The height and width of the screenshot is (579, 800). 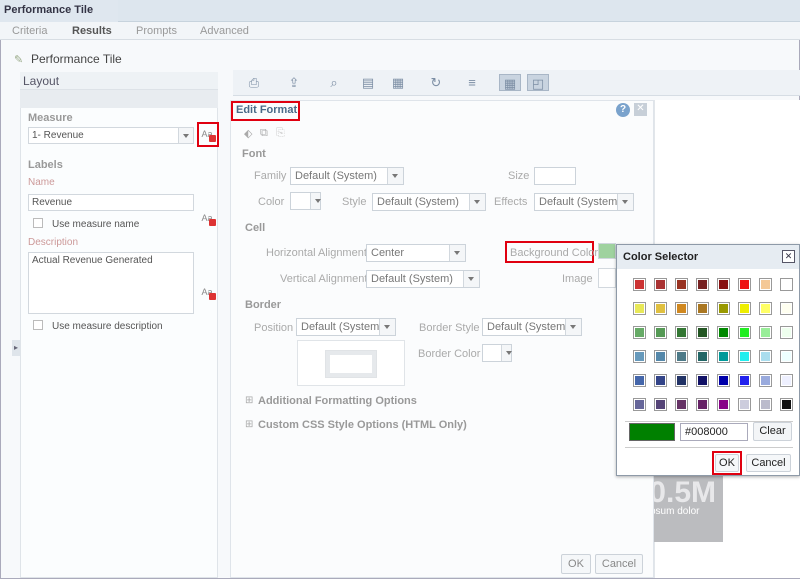 I want to click on table-view-icon: ▦, so click(x=510, y=82).